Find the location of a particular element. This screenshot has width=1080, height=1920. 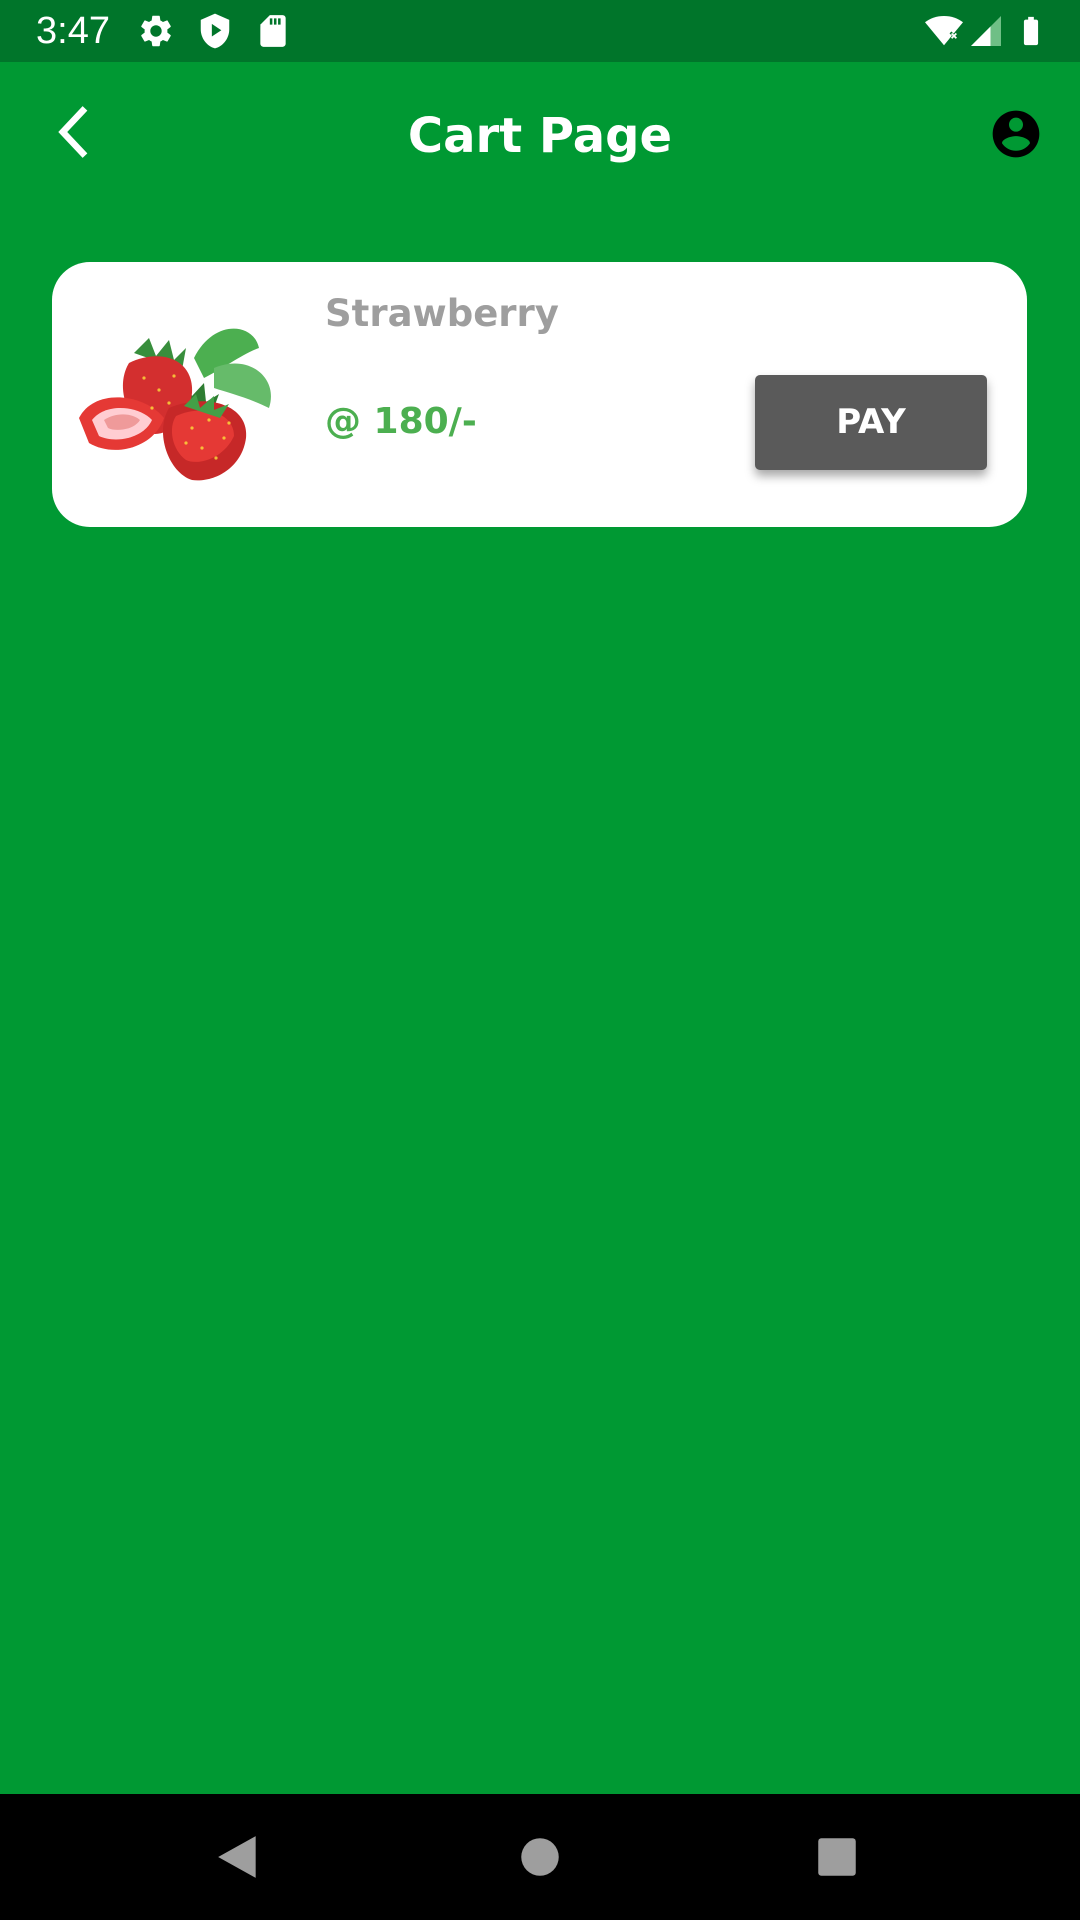

product-name: Strawberry is located at coordinates (442, 313).